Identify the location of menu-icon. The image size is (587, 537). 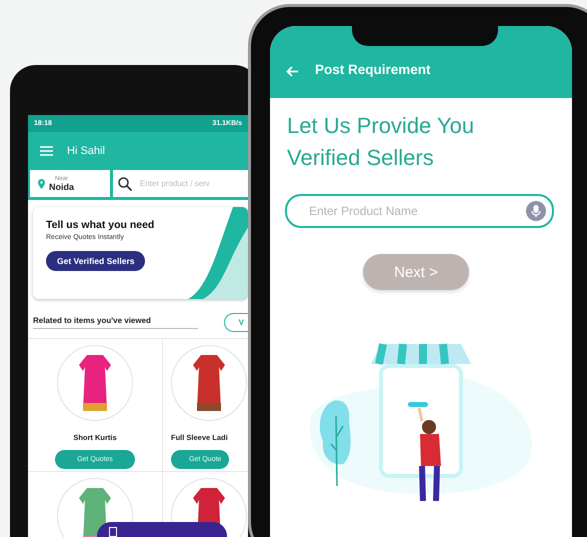
(46, 151).